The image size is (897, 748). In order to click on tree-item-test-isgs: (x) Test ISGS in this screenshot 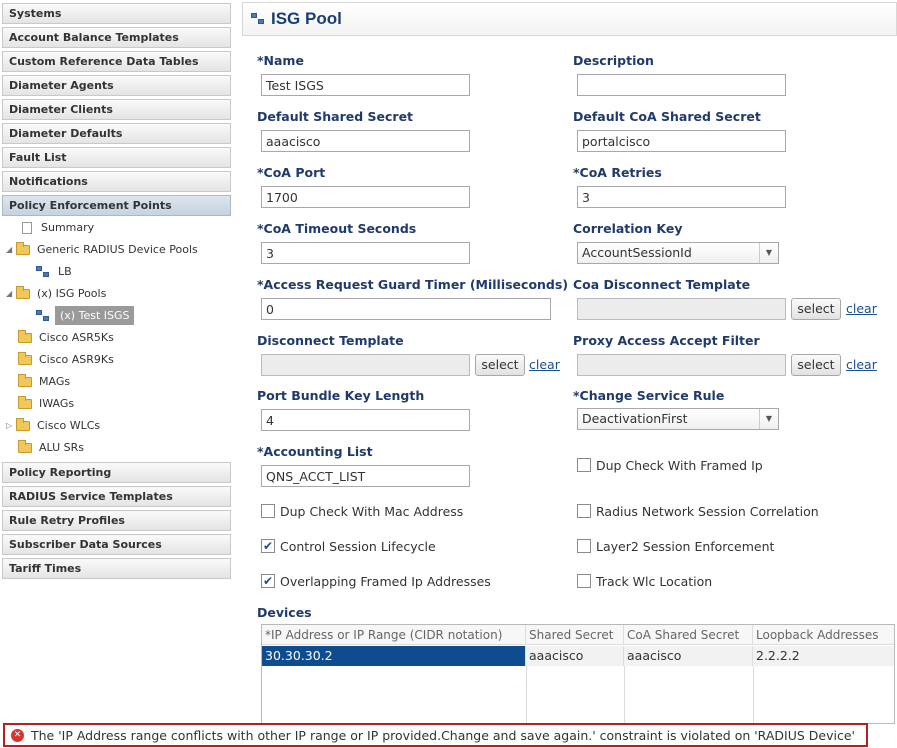, I will do `click(85, 316)`.